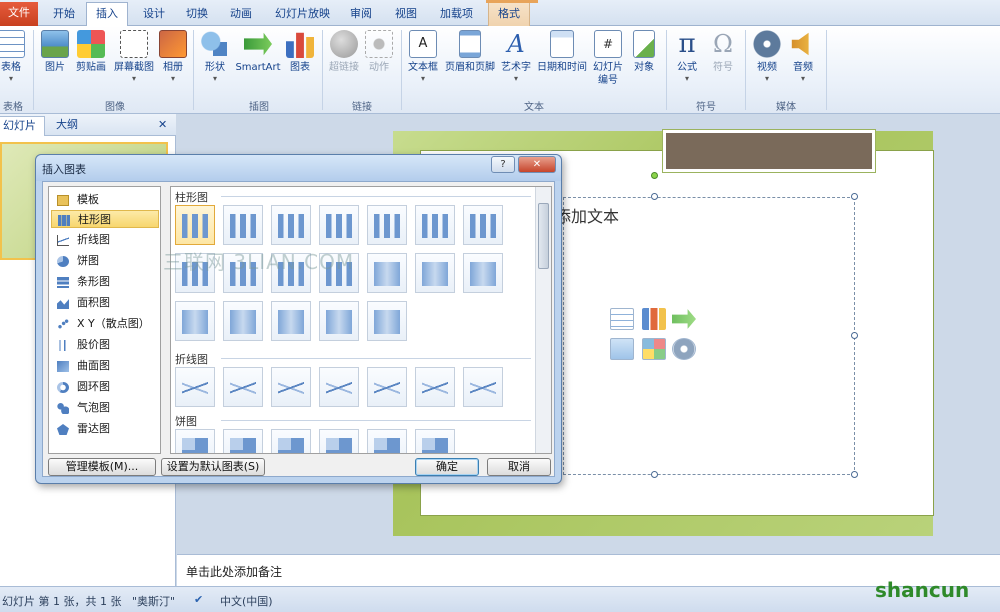 The width and height of the screenshot is (1000, 612). What do you see at coordinates (197, 14) in the screenshot?
I see `tab-transitions: 切换` at bounding box center [197, 14].